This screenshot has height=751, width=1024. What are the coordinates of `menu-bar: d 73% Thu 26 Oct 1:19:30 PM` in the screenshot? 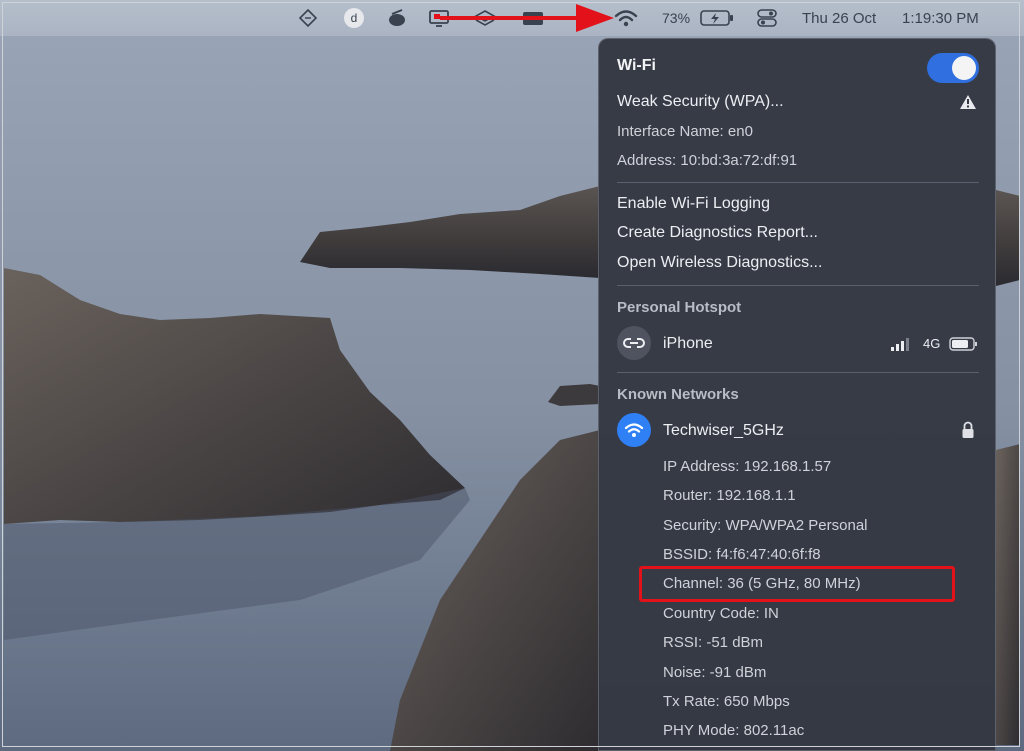 It's located at (512, 18).